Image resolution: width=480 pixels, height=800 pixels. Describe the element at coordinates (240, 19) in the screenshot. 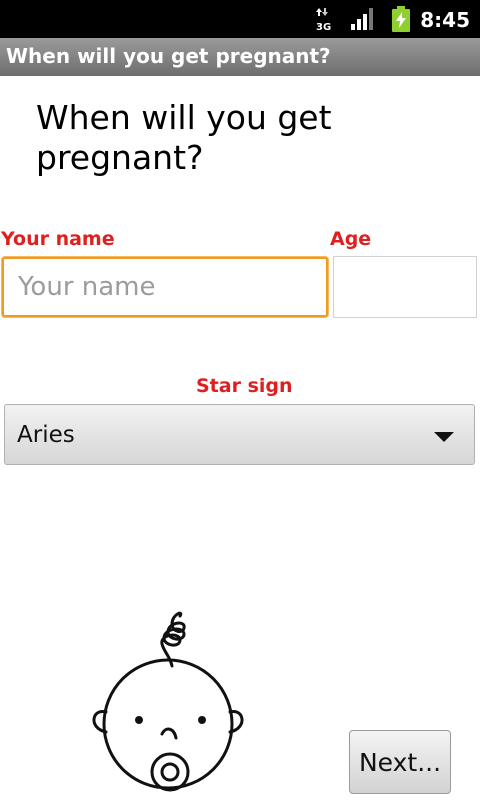

I see `status-bar: 3G 8:45` at that location.